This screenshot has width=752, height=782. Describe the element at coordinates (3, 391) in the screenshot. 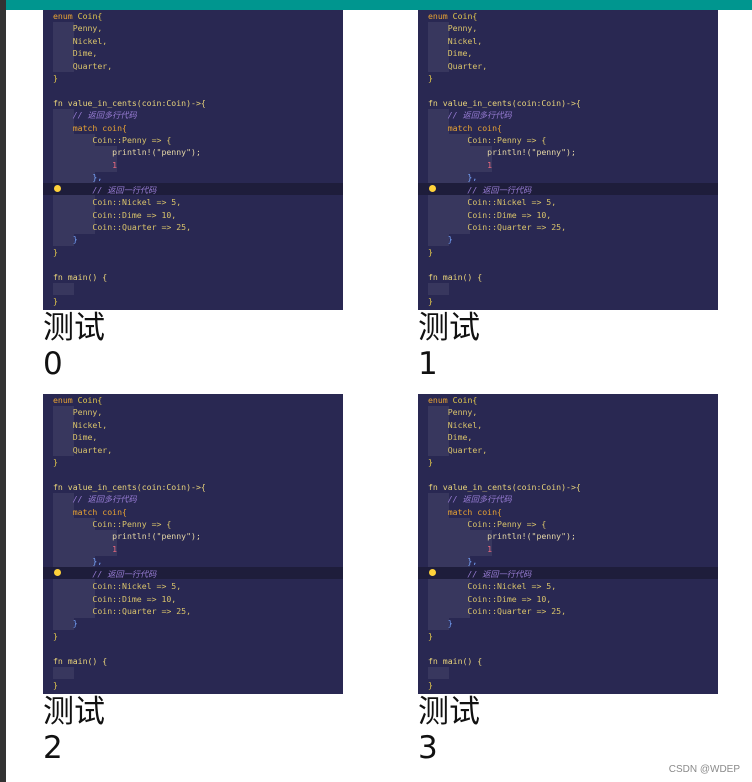

I see `left-edge-bar` at that location.